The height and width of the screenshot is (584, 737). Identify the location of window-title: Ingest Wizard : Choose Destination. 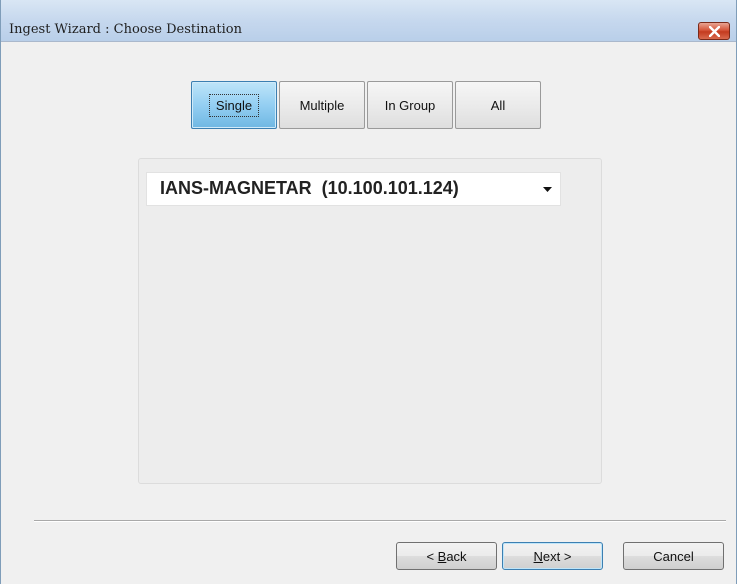
(125, 29).